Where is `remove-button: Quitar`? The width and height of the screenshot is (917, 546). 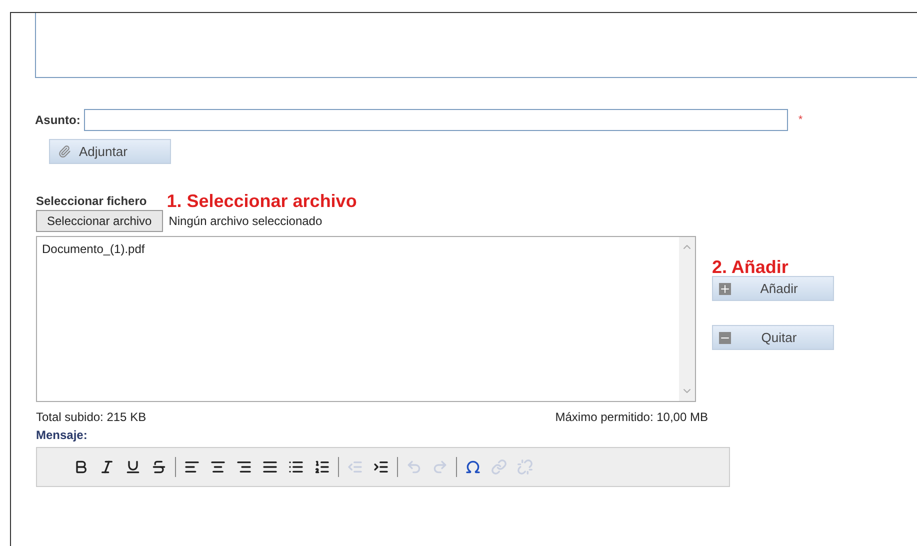
remove-button: Quitar is located at coordinates (773, 337).